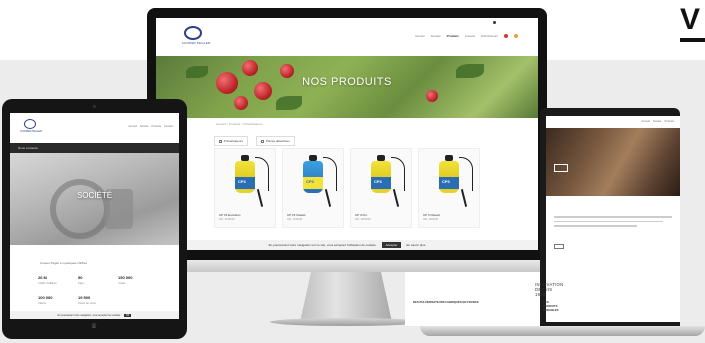 Image resolution: width=705 pixels, height=343 pixels. What do you see at coordinates (127, 315) in the screenshot?
I see `cookie-accept-button: OK` at bounding box center [127, 315].